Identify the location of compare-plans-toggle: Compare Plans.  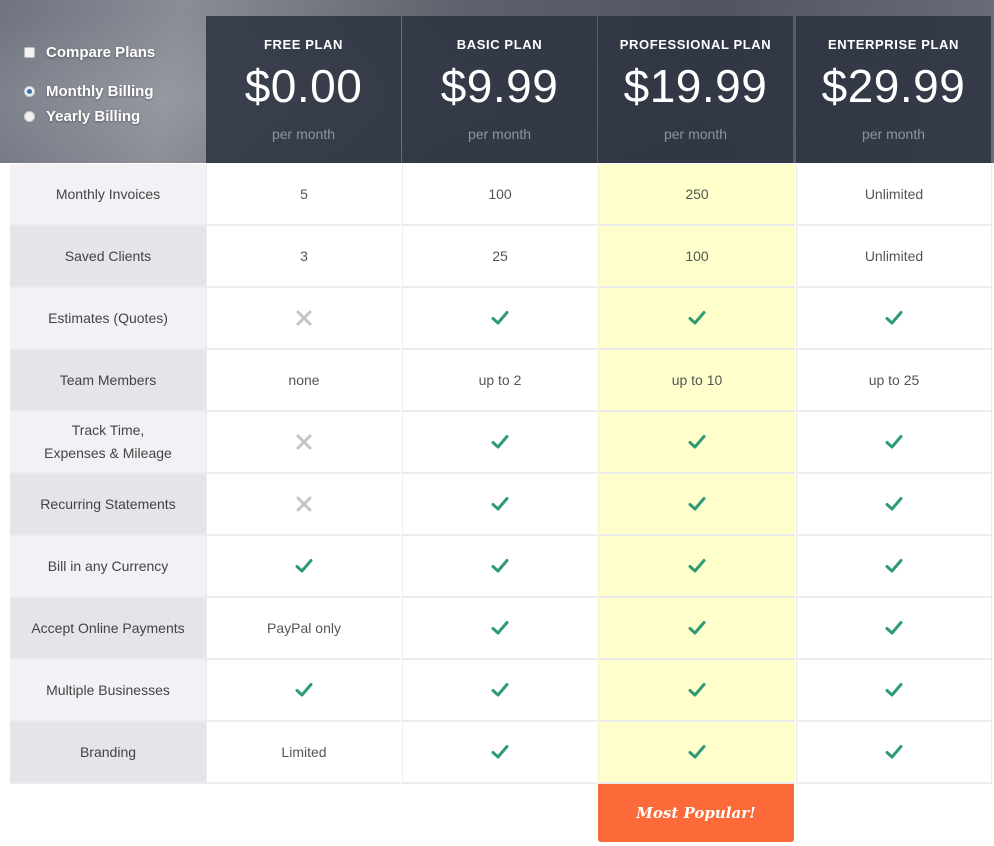
(114, 52).